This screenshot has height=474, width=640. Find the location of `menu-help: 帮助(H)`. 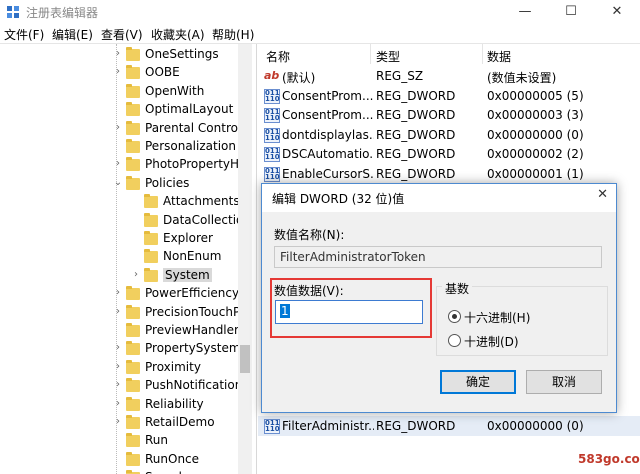

menu-help: 帮助(H) is located at coordinates (233, 34).